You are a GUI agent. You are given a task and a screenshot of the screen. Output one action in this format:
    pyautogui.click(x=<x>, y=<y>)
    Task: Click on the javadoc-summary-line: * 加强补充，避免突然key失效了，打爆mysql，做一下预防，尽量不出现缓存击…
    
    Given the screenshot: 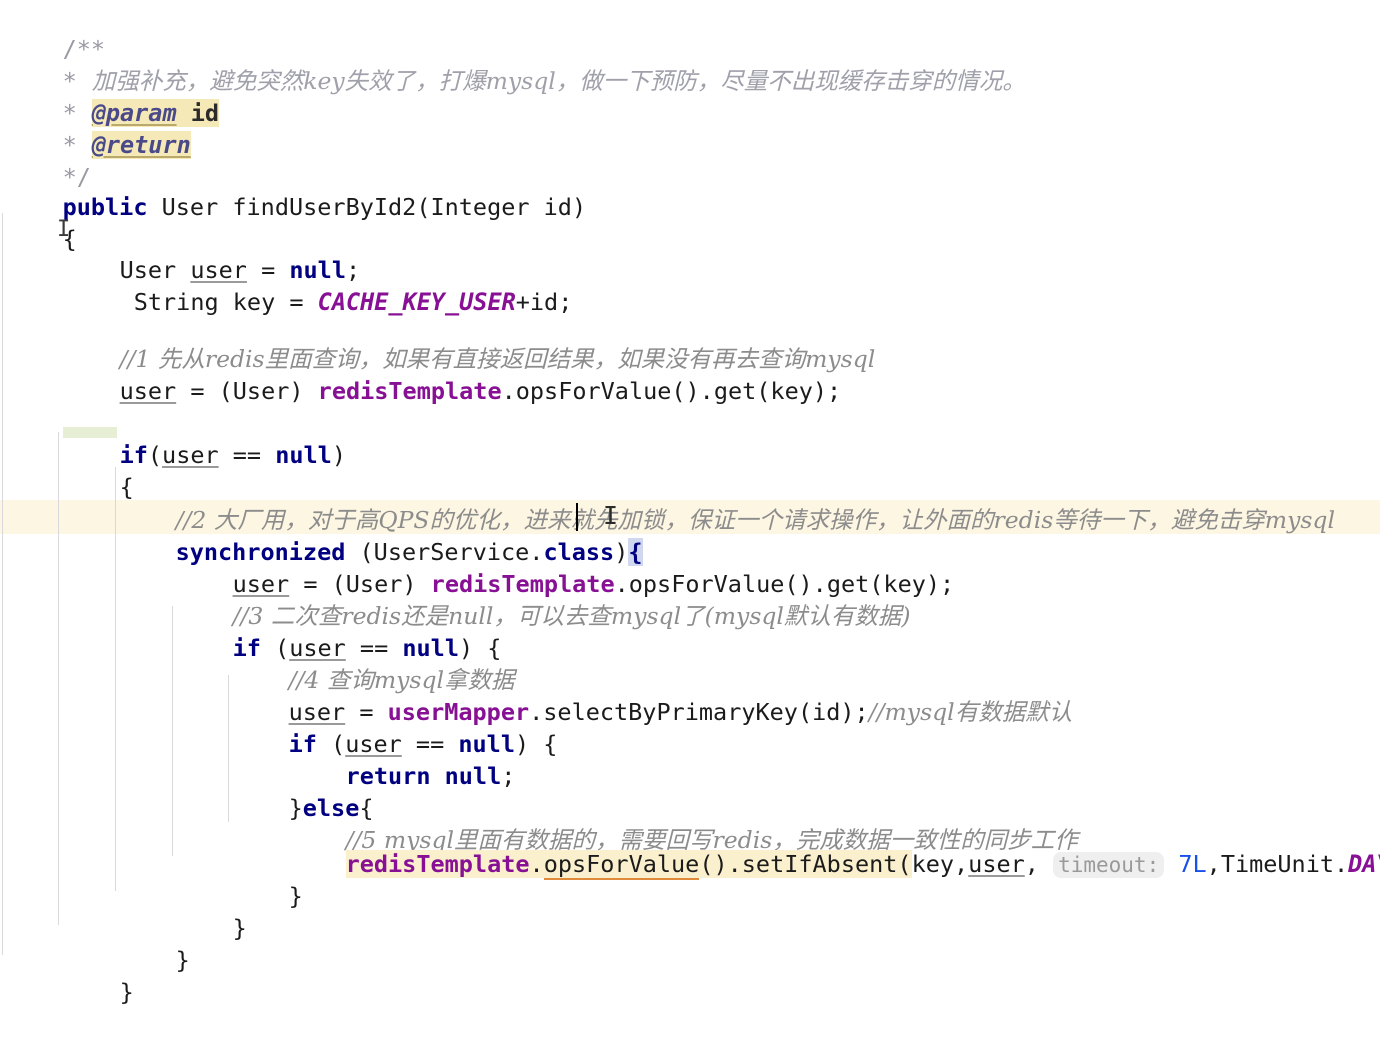 What is the action you would take?
    pyautogui.click(x=516, y=62)
    